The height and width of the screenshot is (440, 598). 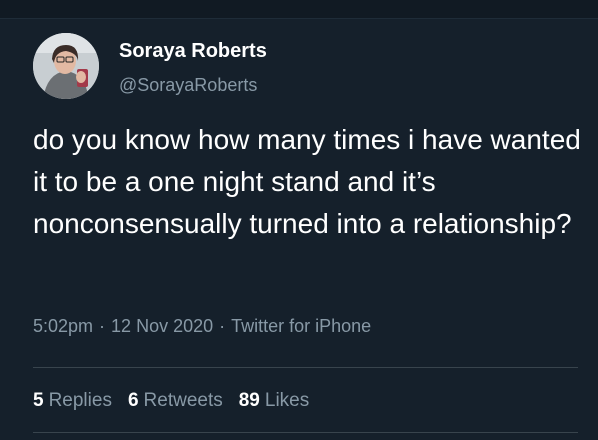 I want to click on avatar, so click(x=66, y=66).